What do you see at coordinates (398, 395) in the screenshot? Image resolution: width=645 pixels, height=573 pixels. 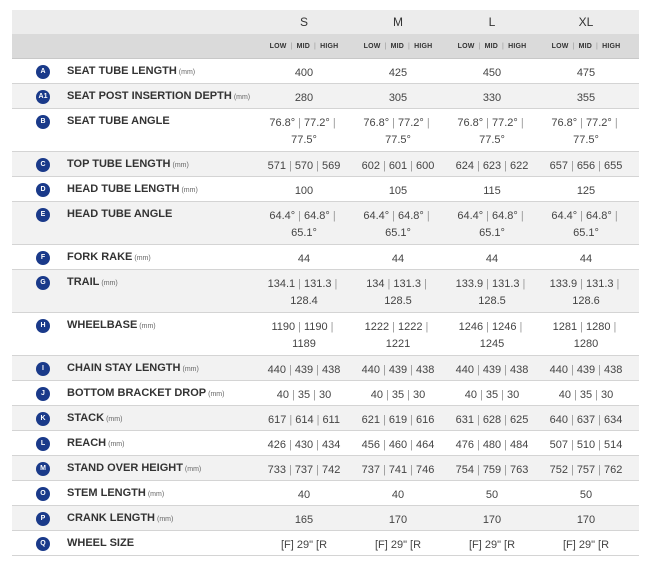 I see `value: 35` at bounding box center [398, 395].